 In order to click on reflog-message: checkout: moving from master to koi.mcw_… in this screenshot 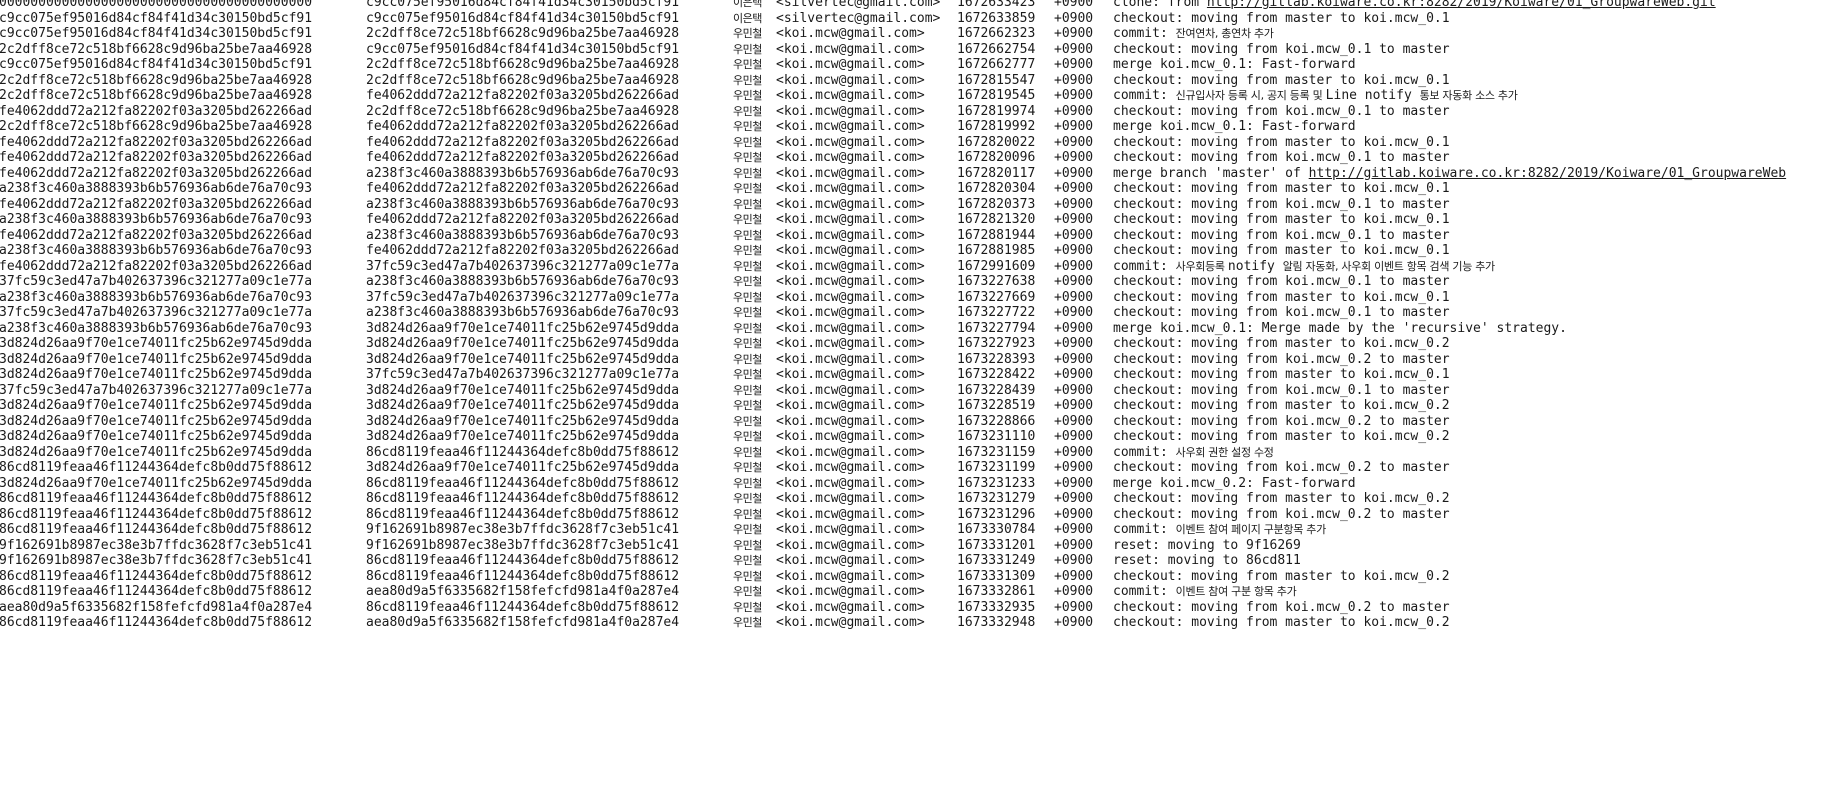, I will do `click(1281, 623)`.